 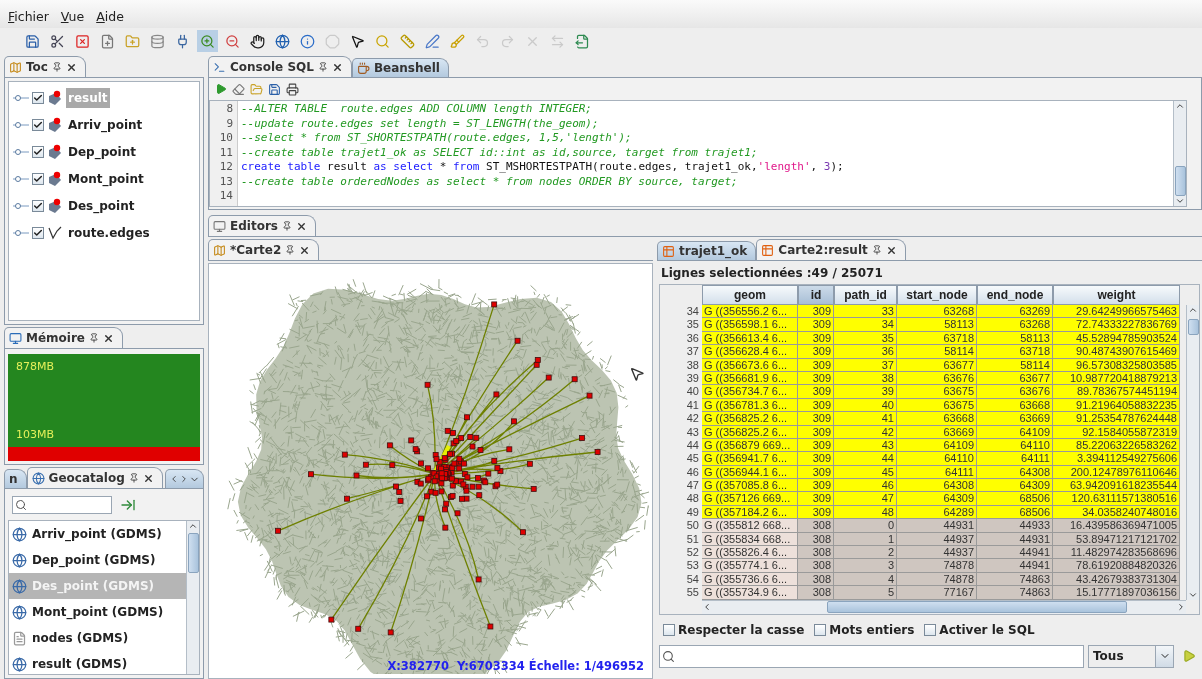 What do you see at coordinates (106, 178) in the screenshot?
I see `layer-name: Mont_point` at bounding box center [106, 178].